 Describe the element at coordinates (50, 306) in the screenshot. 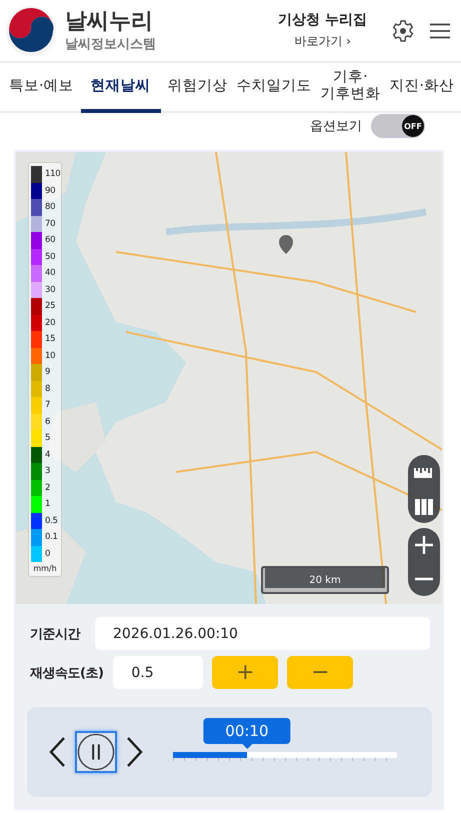

I see `legend-value: 25` at that location.